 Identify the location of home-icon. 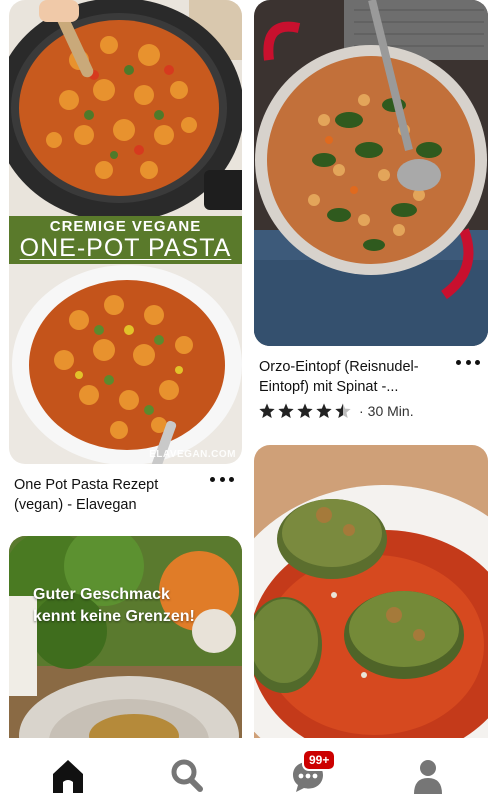
(68, 776).